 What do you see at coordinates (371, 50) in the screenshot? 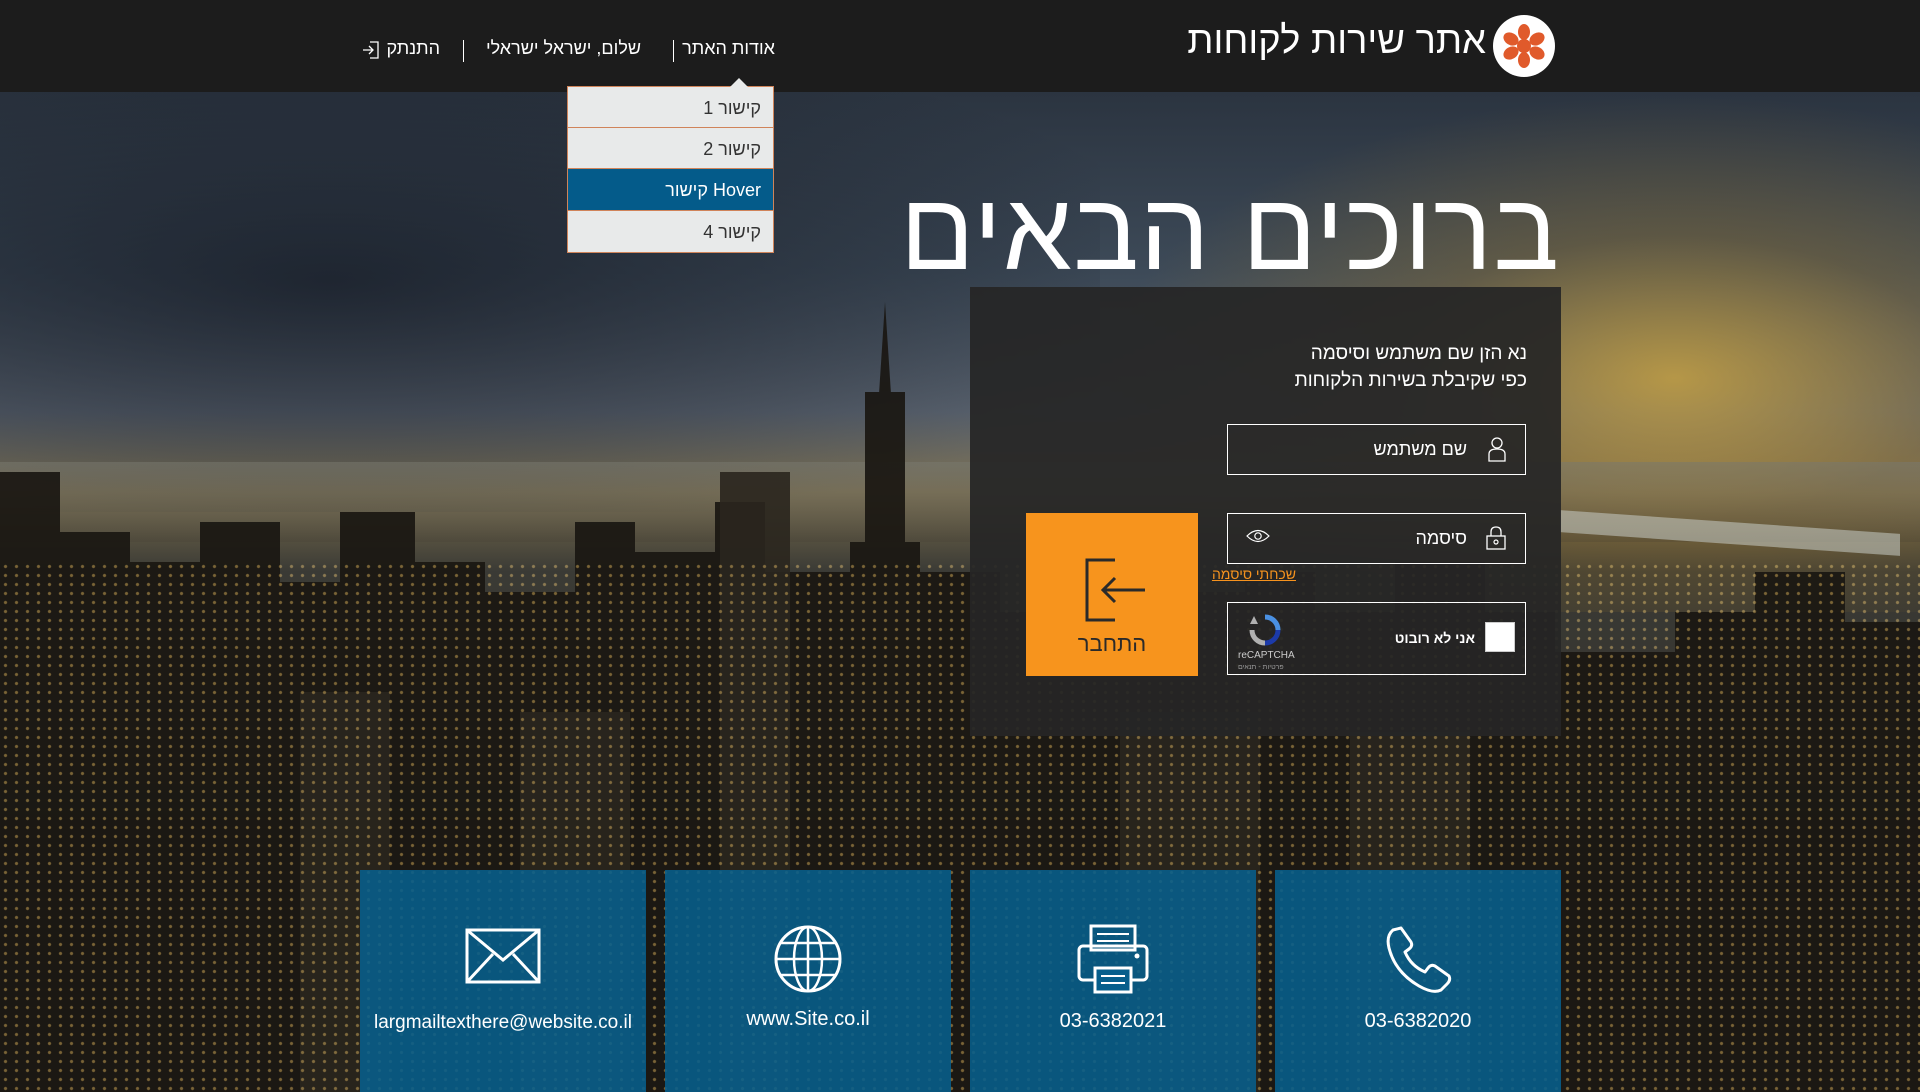
I see `logout-icon` at bounding box center [371, 50].